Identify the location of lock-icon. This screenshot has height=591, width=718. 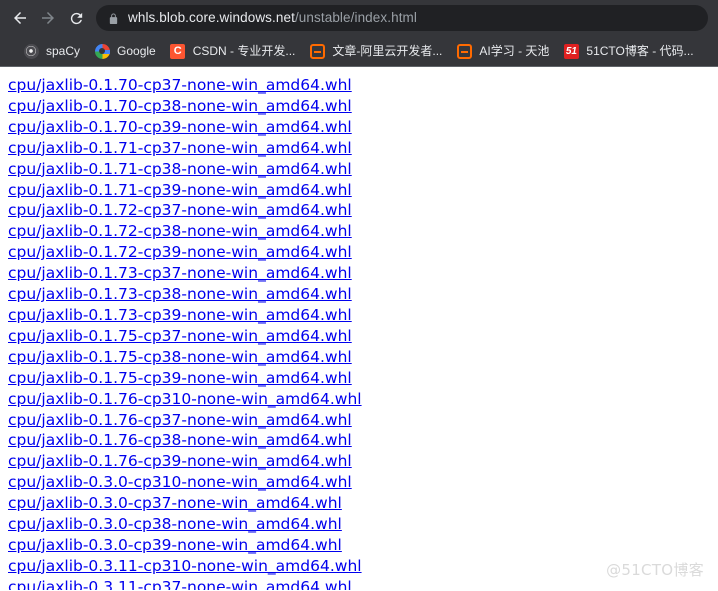
(113, 18).